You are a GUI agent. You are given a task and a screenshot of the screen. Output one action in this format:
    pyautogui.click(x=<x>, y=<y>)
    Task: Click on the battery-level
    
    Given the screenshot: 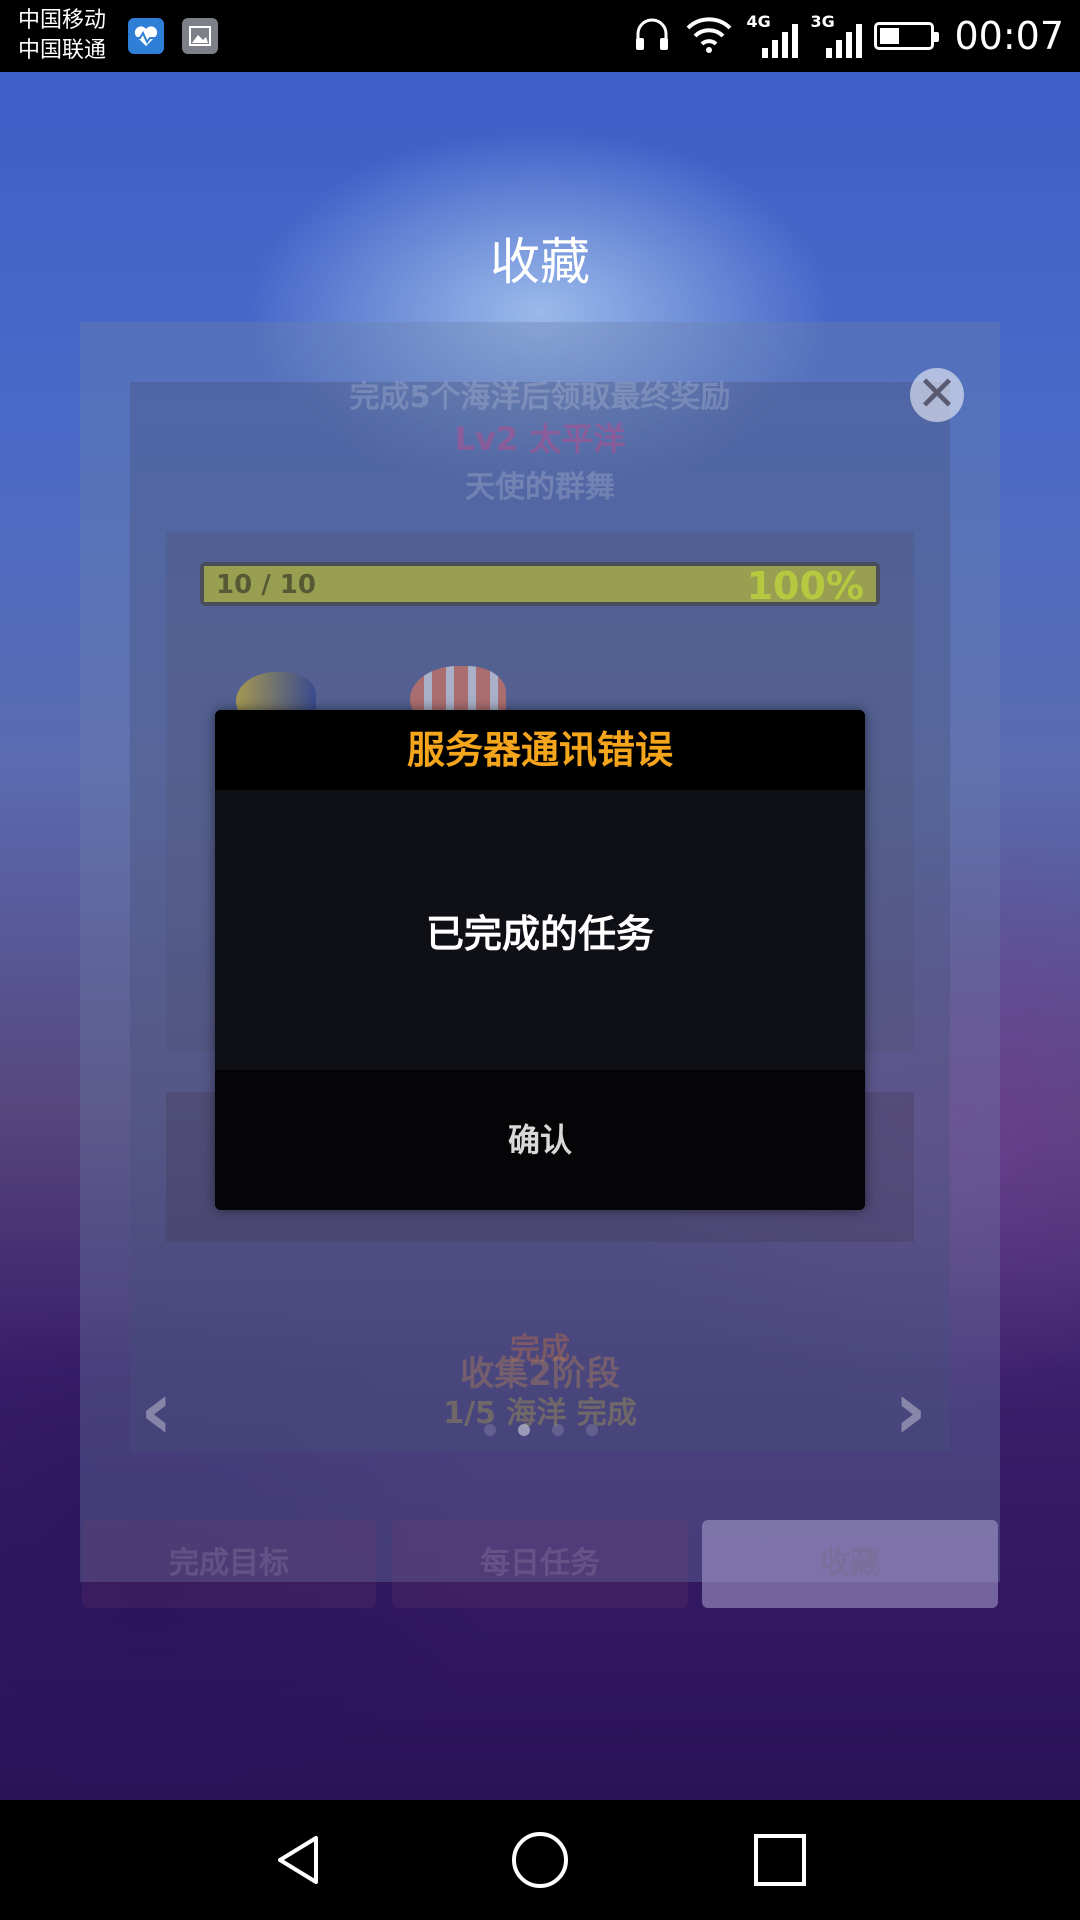 What is the action you would take?
    pyautogui.click(x=889, y=36)
    